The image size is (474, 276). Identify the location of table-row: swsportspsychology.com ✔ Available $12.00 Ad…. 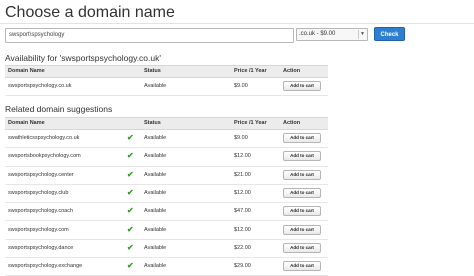
(166, 230).